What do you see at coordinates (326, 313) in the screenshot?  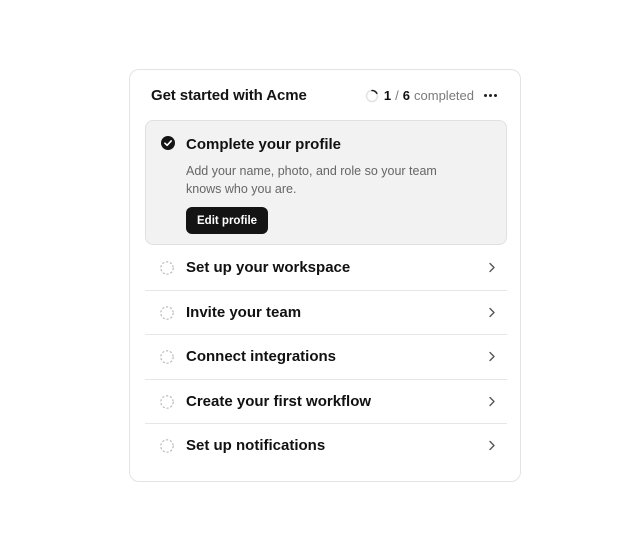 I see `step-invite-team: Invite your team` at bounding box center [326, 313].